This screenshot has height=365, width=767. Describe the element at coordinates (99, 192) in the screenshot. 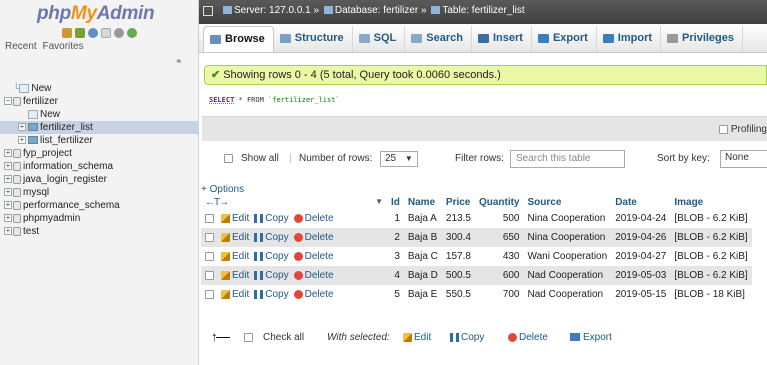

I see `tree-item-mysql: + mysql` at that location.